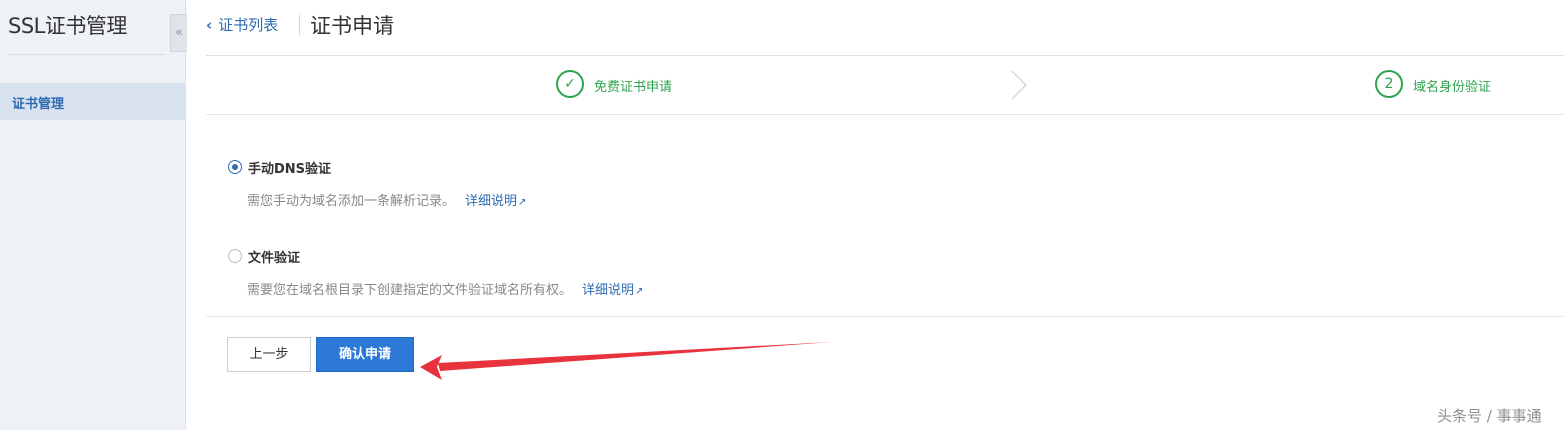 Image resolution: width=1564 pixels, height=430 pixels. I want to click on back-link-label: 证书列表, so click(248, 25).